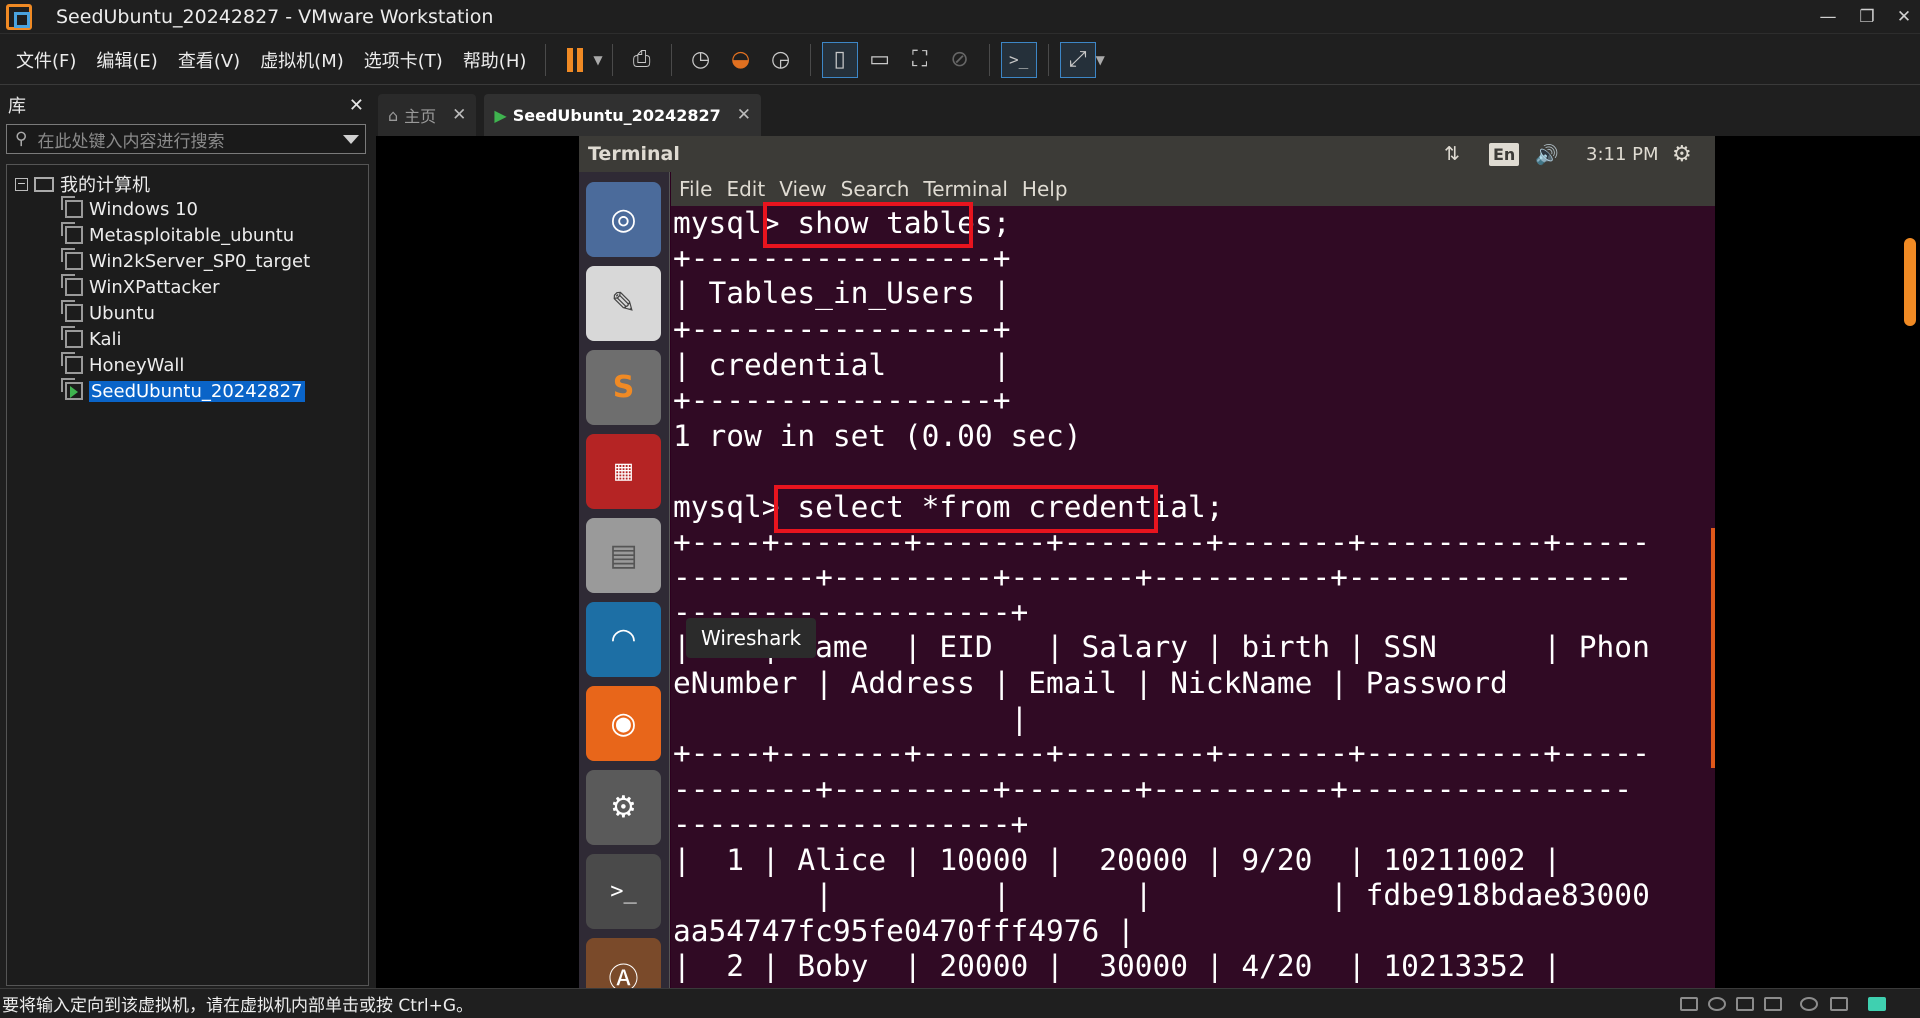 The width and height of the screenshot is (1920, 1018). Describe the element at coordinates (1682, 154) in the screenshot. I see `settings-gear-icon: ⚙` at that location.